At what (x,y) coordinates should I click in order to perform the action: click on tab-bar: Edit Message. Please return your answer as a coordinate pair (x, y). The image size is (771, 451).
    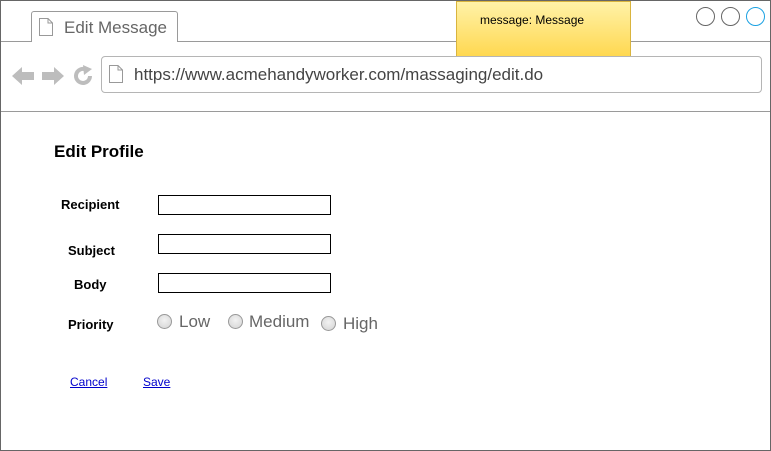
    Looking at the image, I should click on (385, 21).